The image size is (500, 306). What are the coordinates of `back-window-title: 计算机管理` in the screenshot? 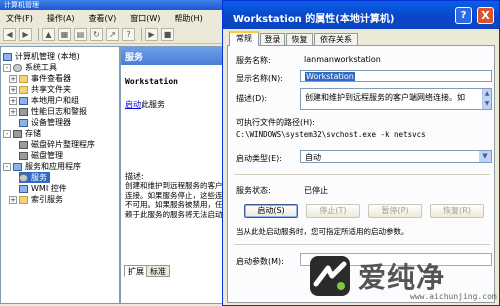 It's located at (116, 5).